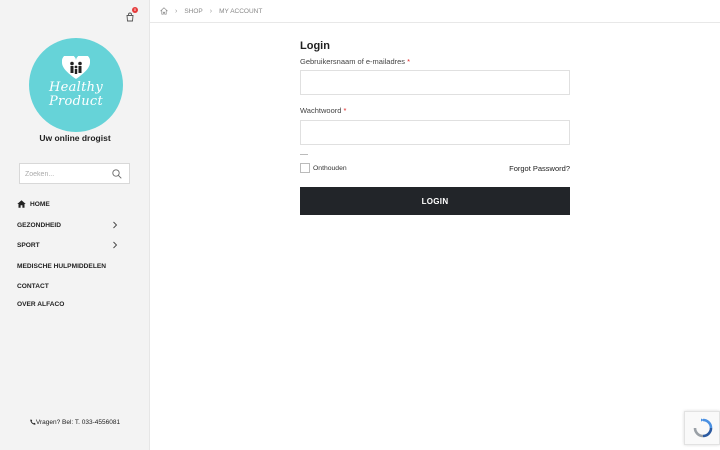  I want to click on password-strength-divider, so click(304, 154).